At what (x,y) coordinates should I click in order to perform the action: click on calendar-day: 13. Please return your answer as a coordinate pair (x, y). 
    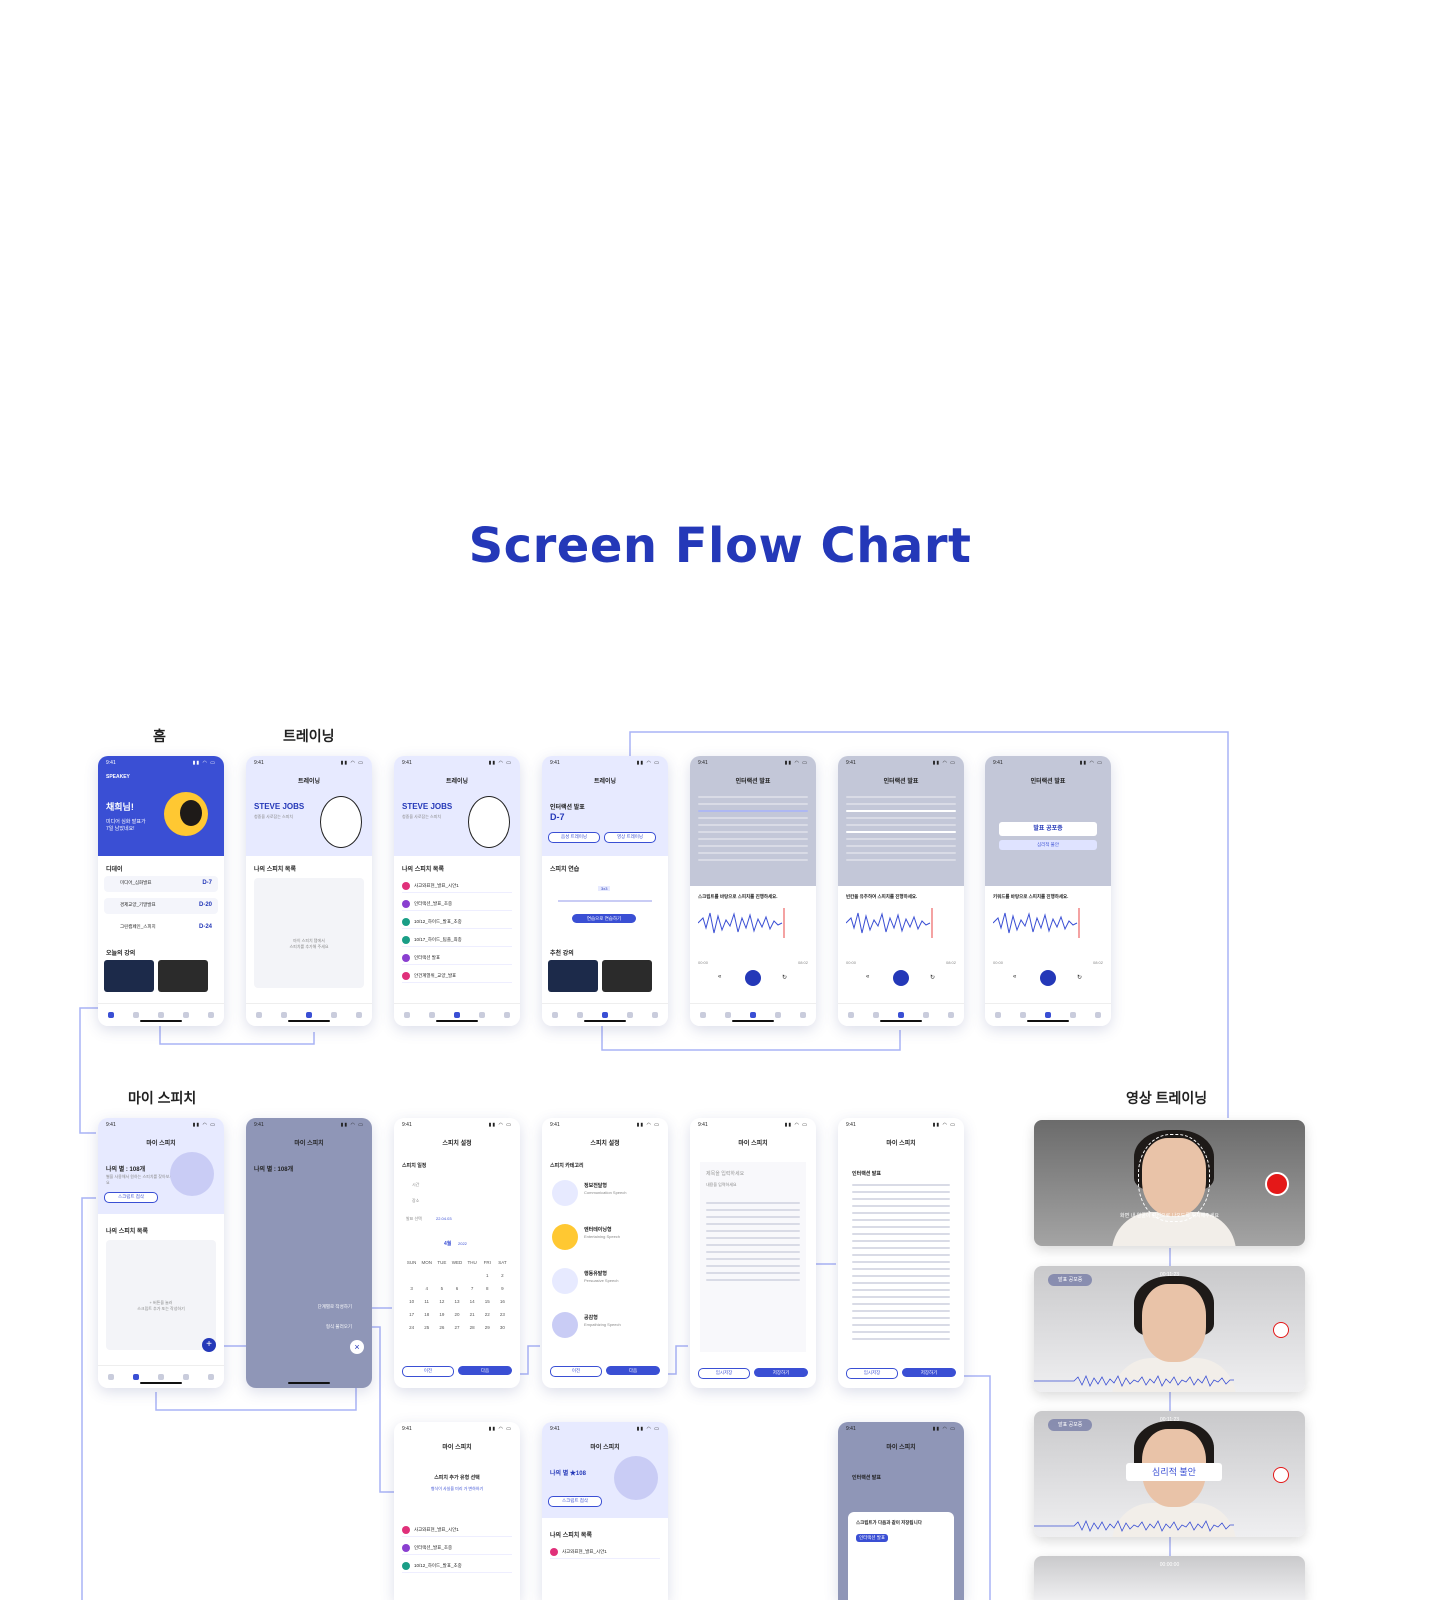
    Looking at the image, I should click on (456, 1301).